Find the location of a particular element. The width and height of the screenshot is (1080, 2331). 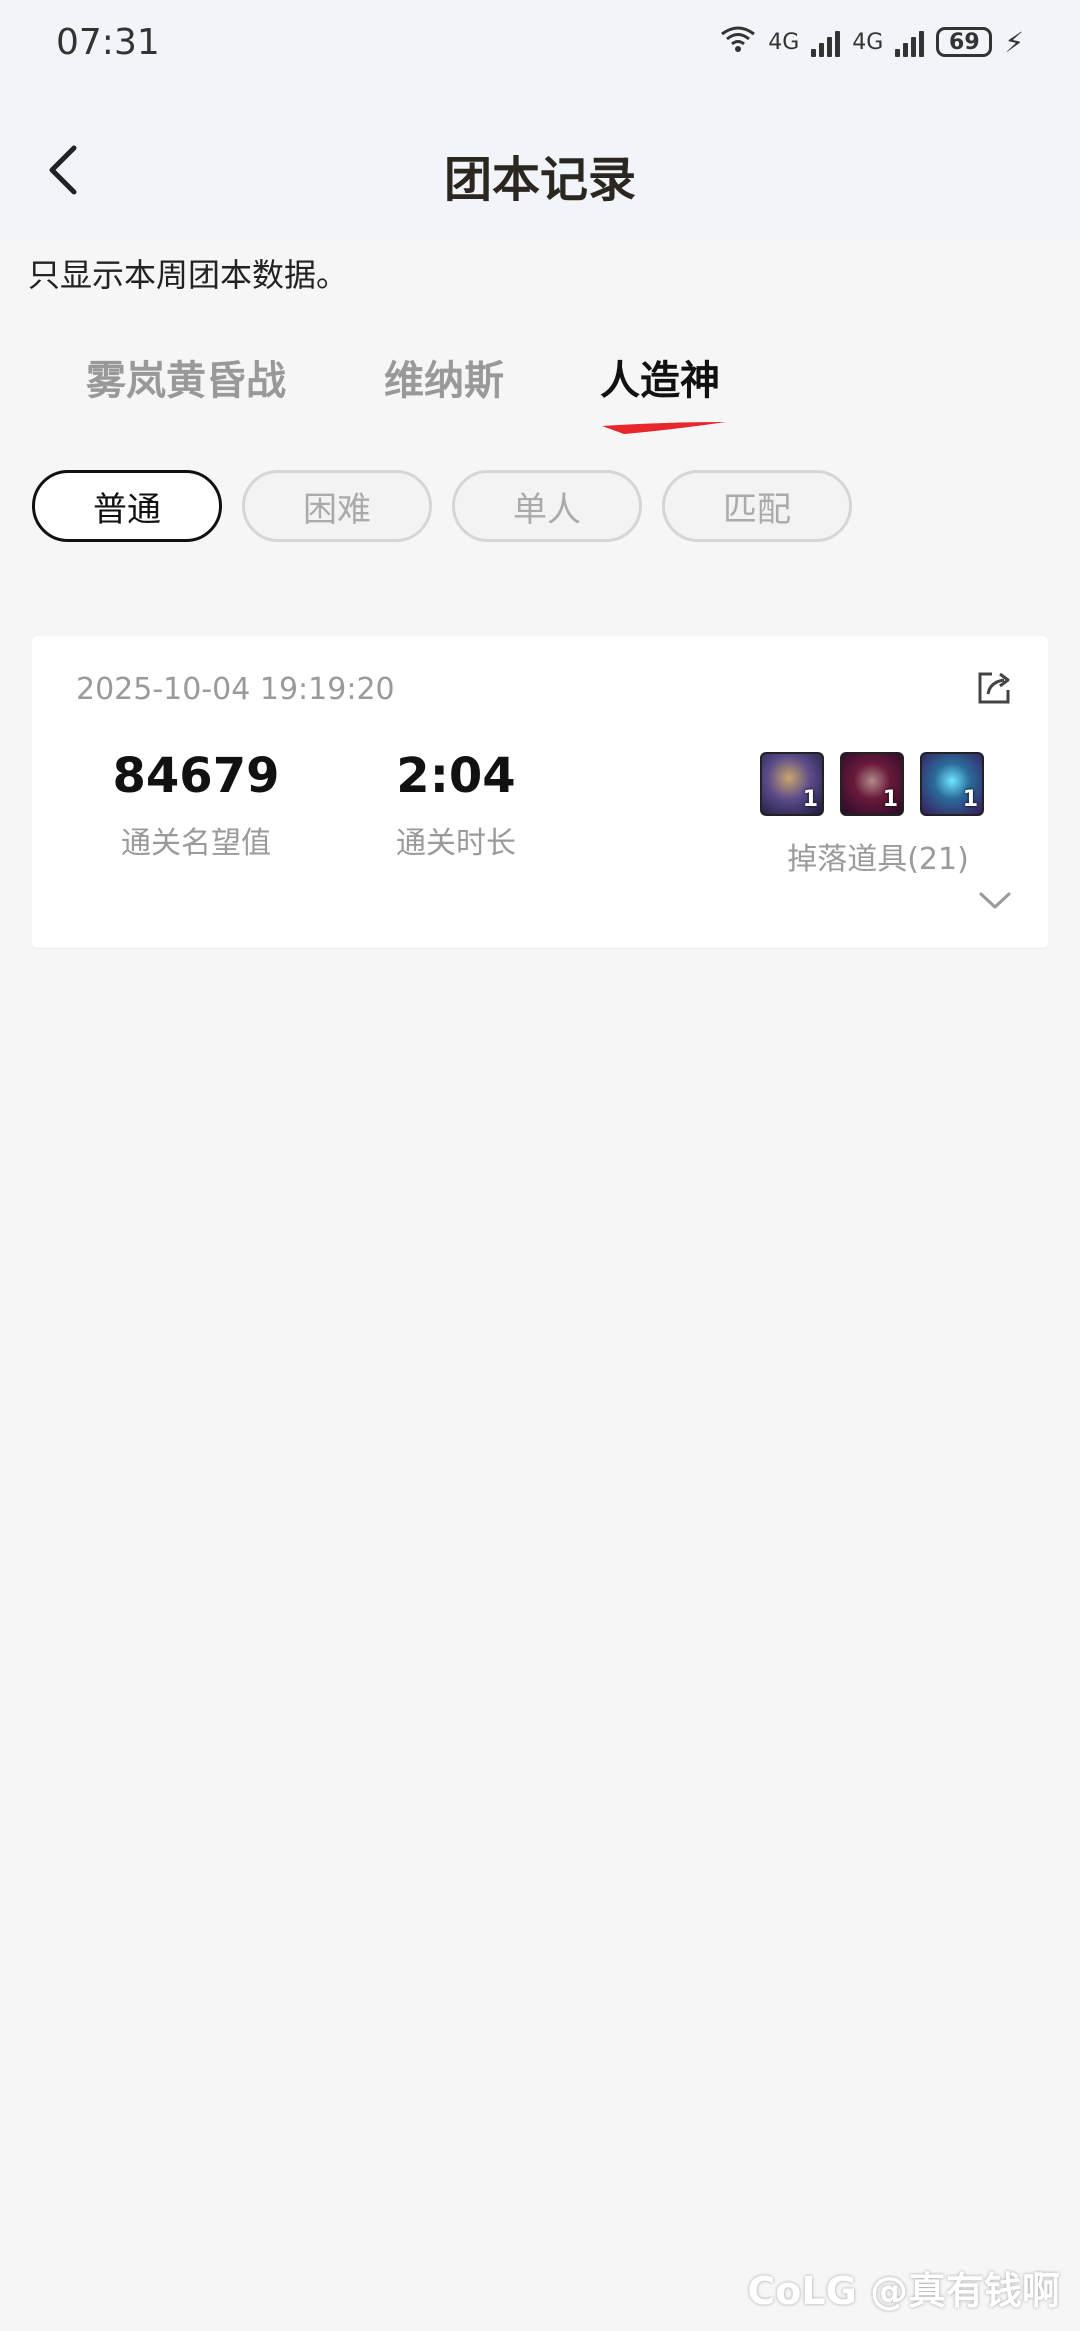

raid-tabs: 雾岚黄昏战 维纳斯 人造神 is located at coordinates (540, 390).